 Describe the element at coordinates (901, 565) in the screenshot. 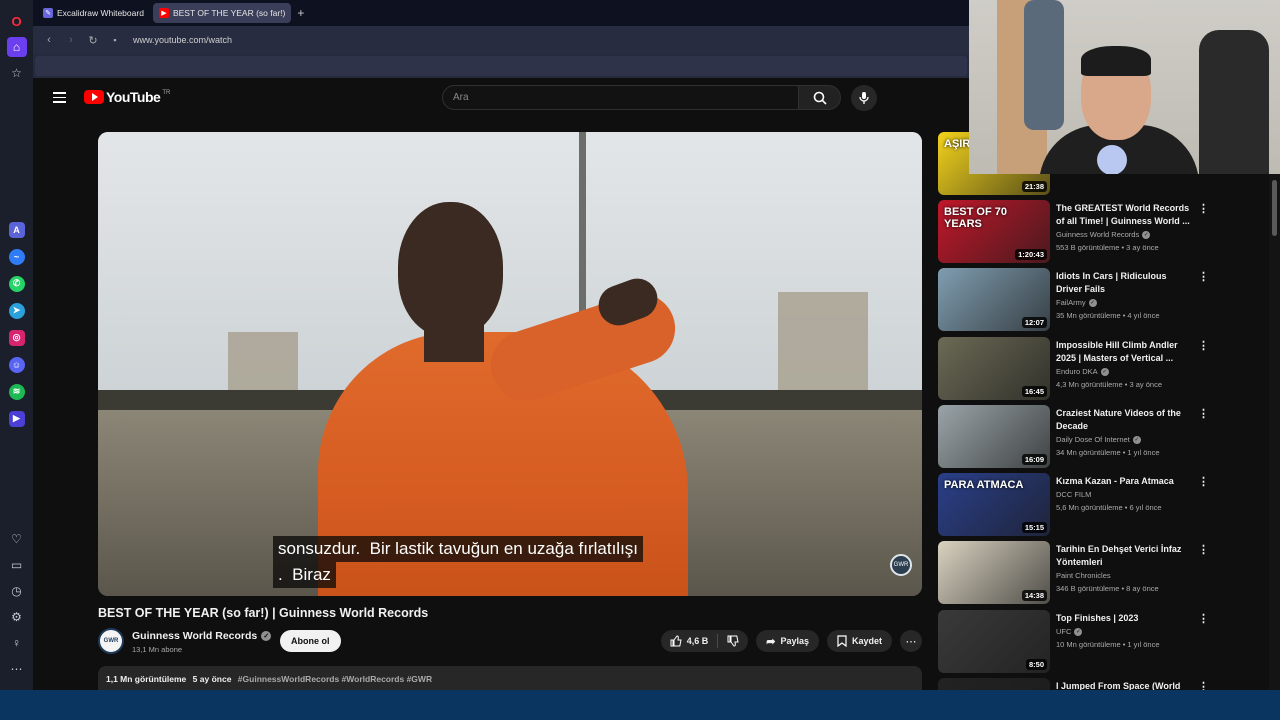

I see `channel-watermark: GWR` at that location.